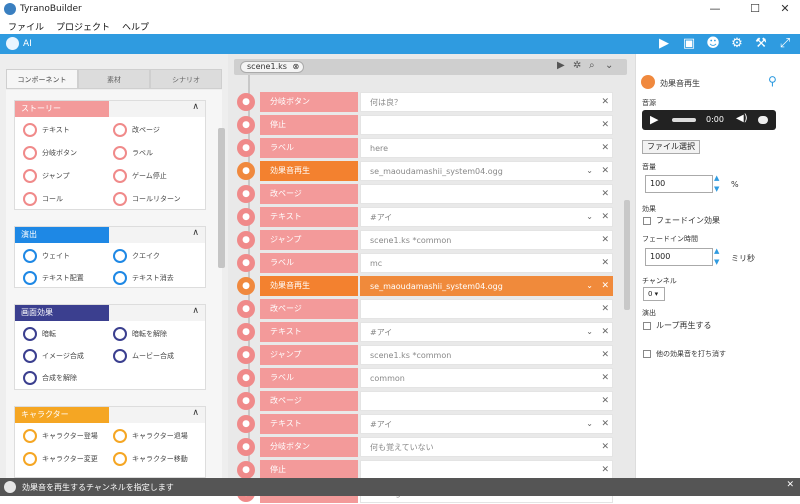  I want to click on menu-project: プロジェクト, so click(83, 26).